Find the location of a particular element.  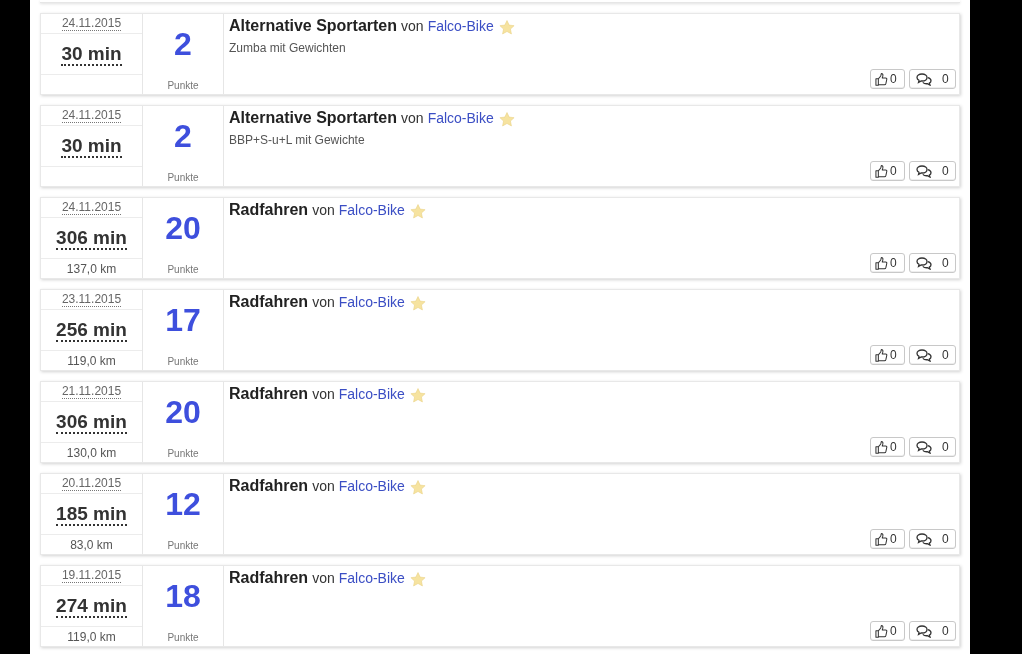

activity-distance: 83,0 km is located at coordinates (91, 544).